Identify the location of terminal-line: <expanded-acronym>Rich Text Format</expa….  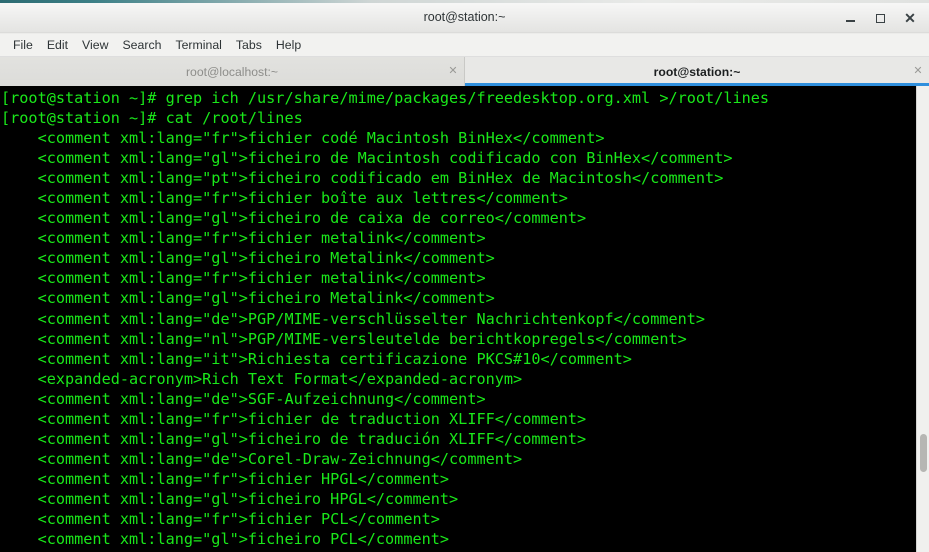
(262, 378).